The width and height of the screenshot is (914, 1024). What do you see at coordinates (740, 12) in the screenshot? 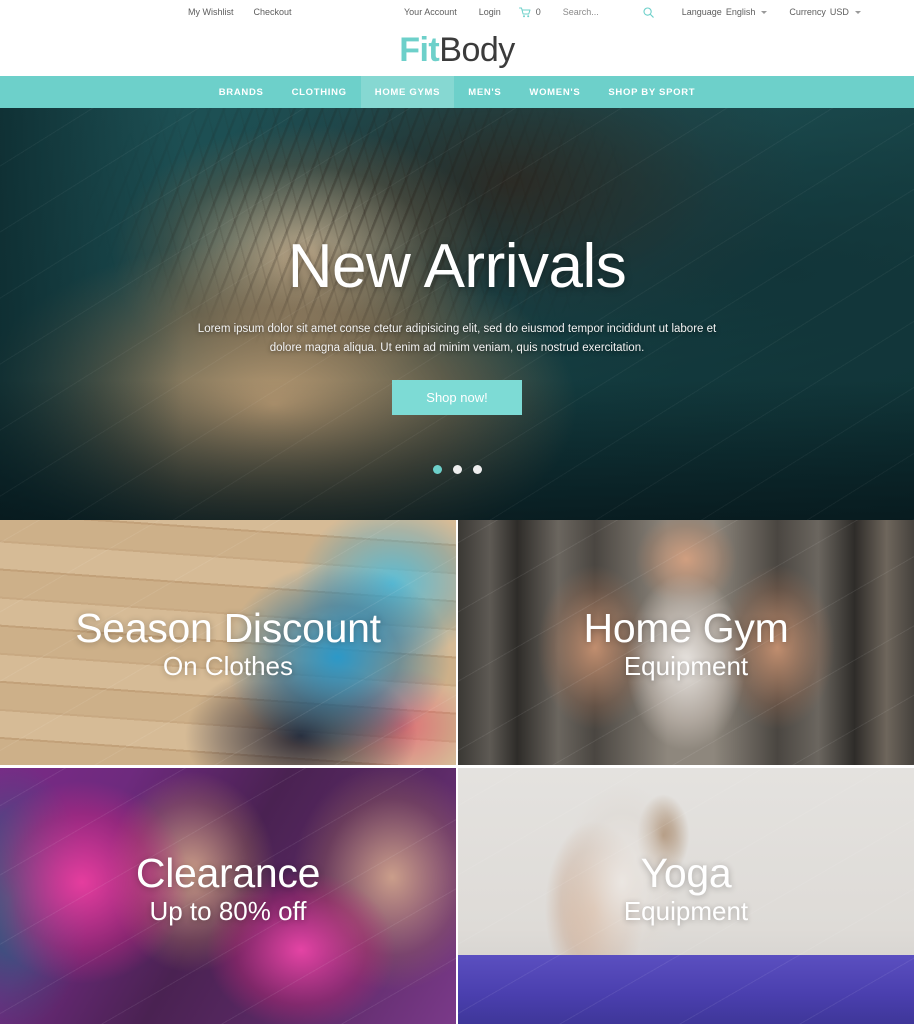
I see `language-value: English` at bounding box center [740, 12].